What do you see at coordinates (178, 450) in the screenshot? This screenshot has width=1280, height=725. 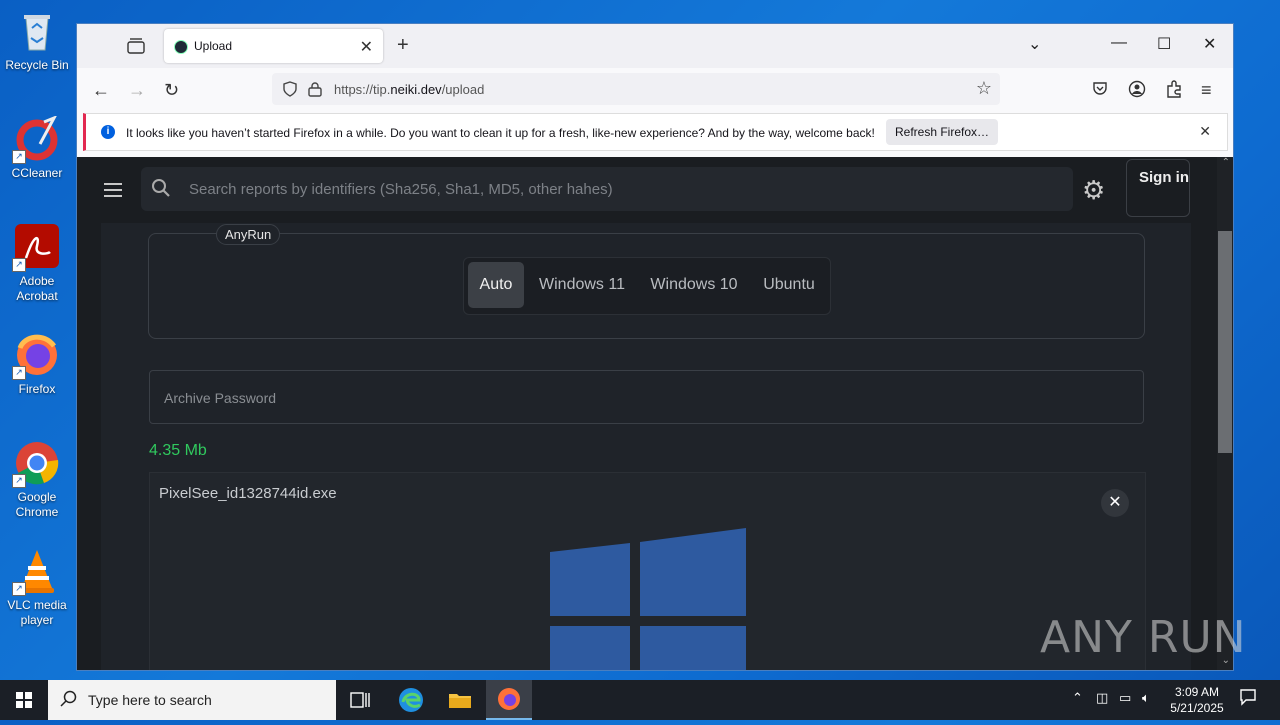 I see `file-size: 4.35 Mb` at bounding box center [178, 450].